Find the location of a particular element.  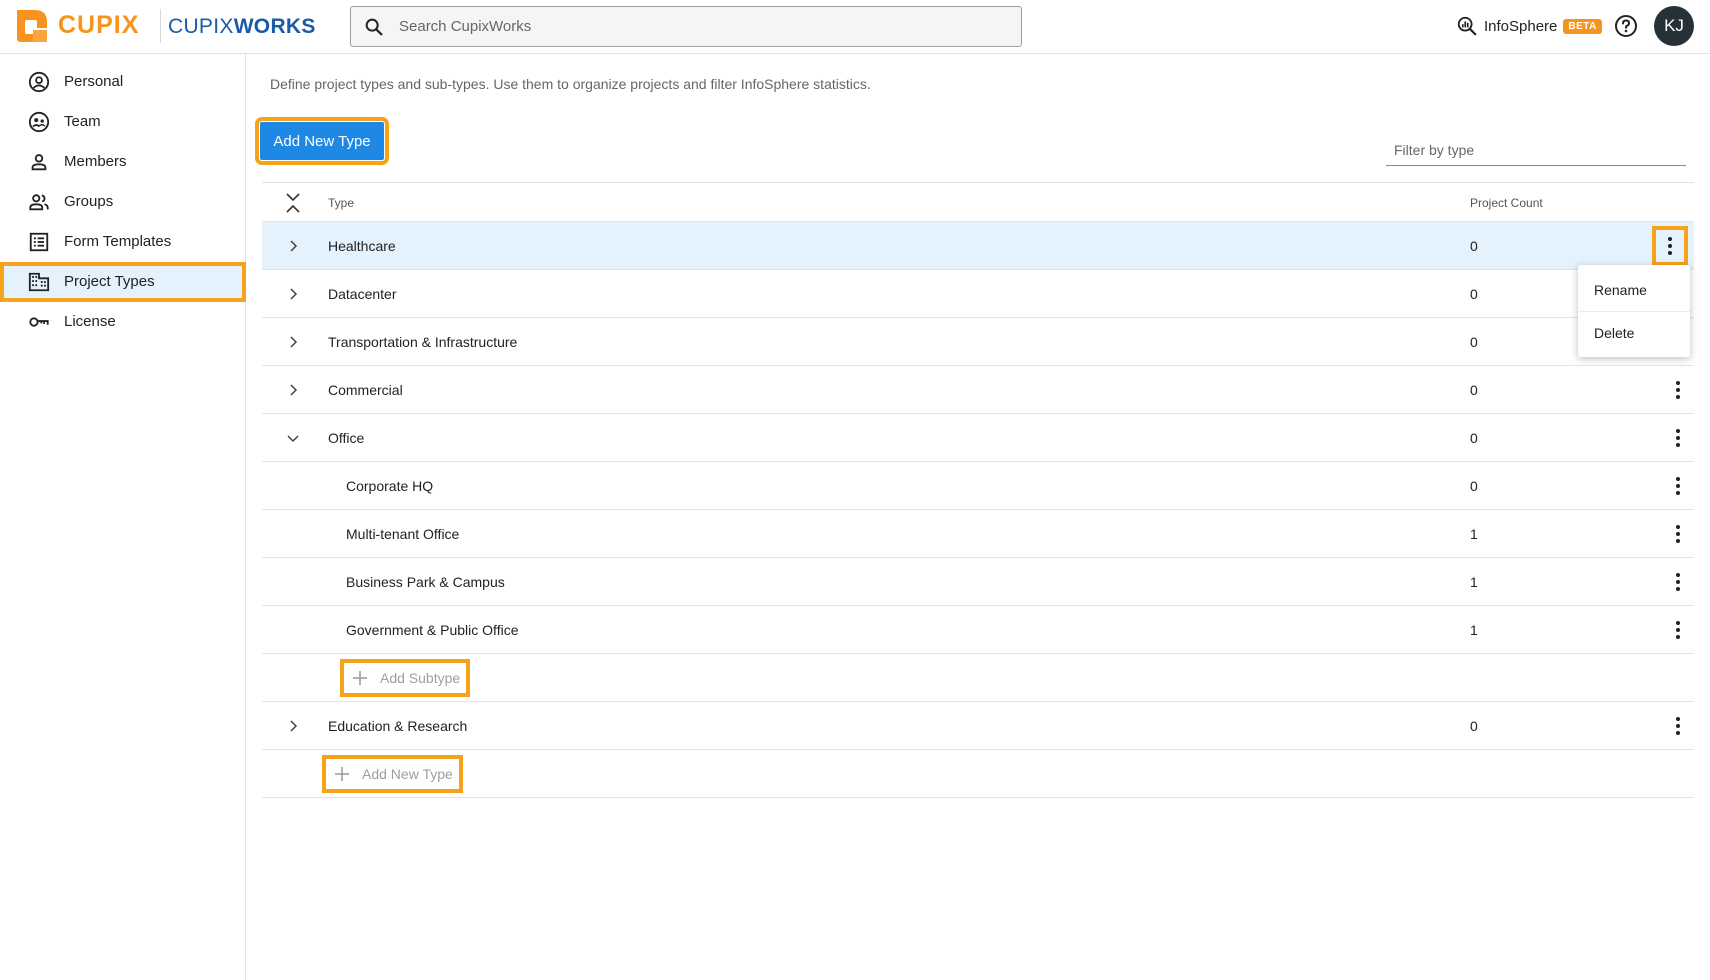

sidebar-item-license: License is located at coordinates (123, 322).